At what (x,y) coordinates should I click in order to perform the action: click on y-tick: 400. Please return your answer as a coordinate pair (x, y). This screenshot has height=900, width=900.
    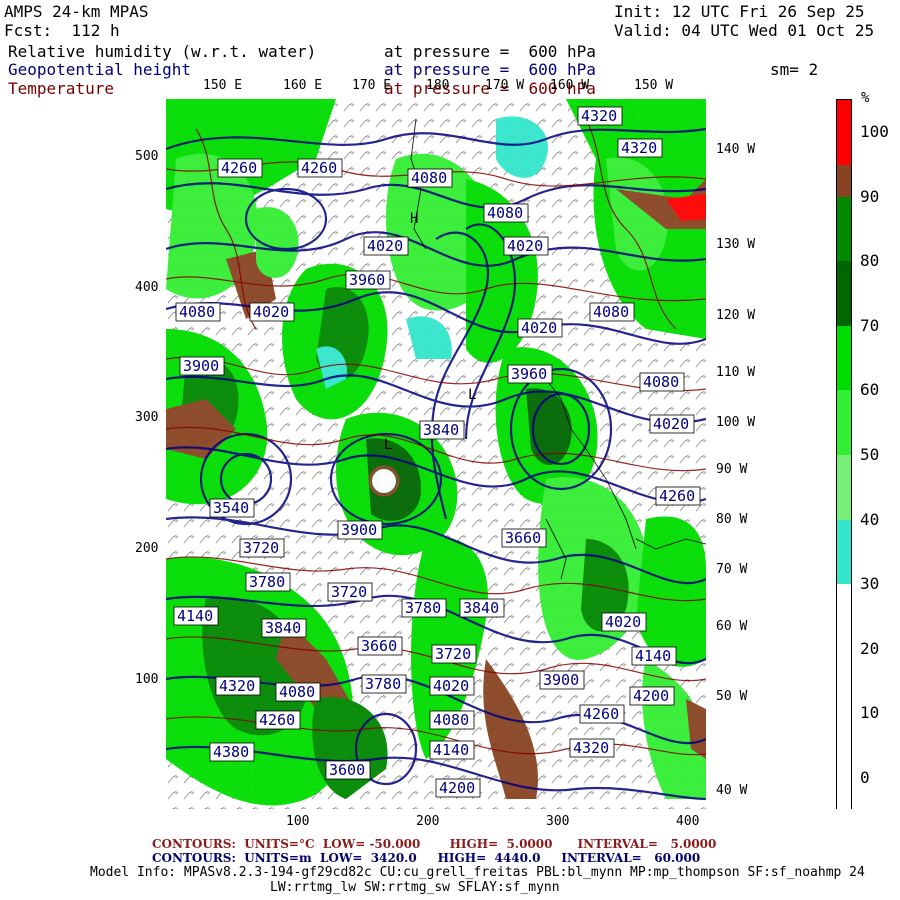
    Looking at the image, I should click on (147, 287).